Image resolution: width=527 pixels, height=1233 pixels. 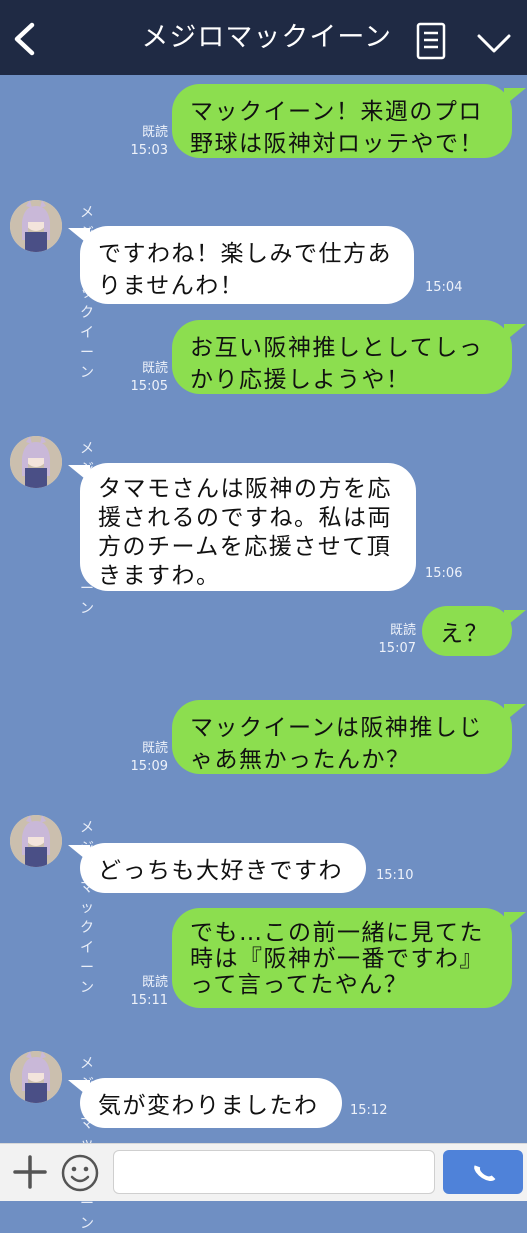 I want to click on message-time: 15:03, so click(x=149, y=150).